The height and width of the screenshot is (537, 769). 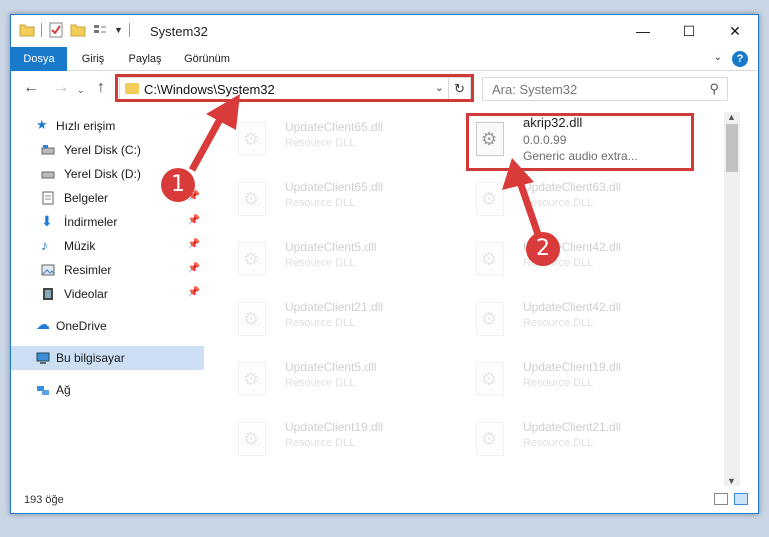 What do you see at coordinates (178, 185) in the screenshot?
I see `step-badge-1: 1` at bounding box center [178, 185].